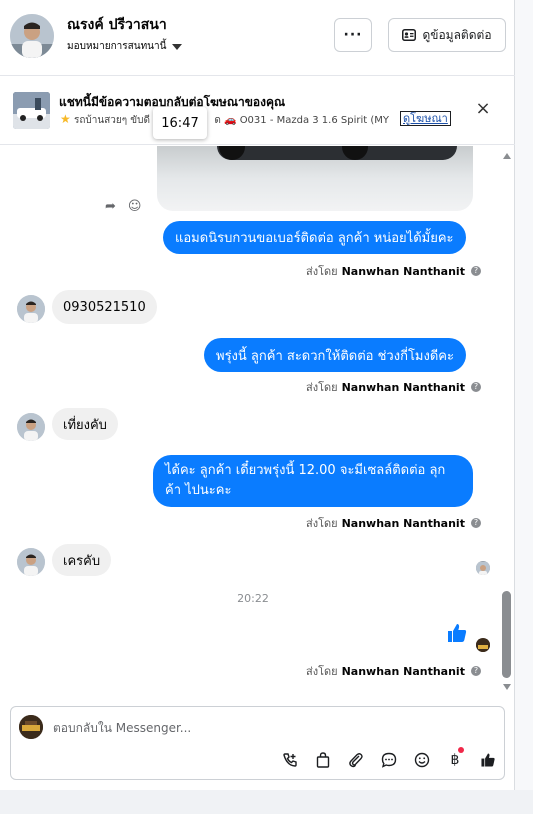 This screenshot has height=814, width=533. I want to click on ad-desc-mid: ด, so click(217, 120).